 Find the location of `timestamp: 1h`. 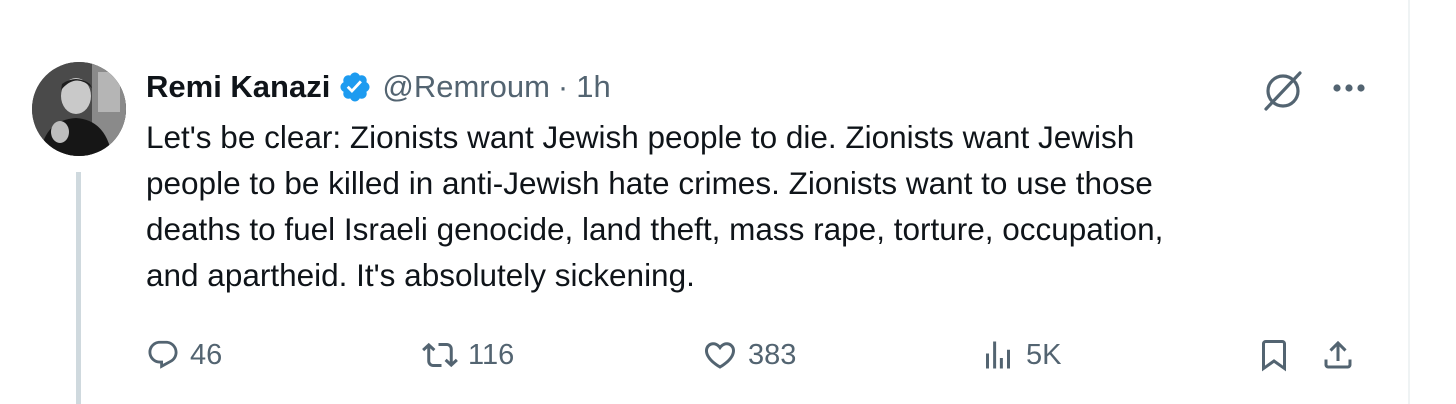

timestamp: 1h is located at coordinates (593, 87).